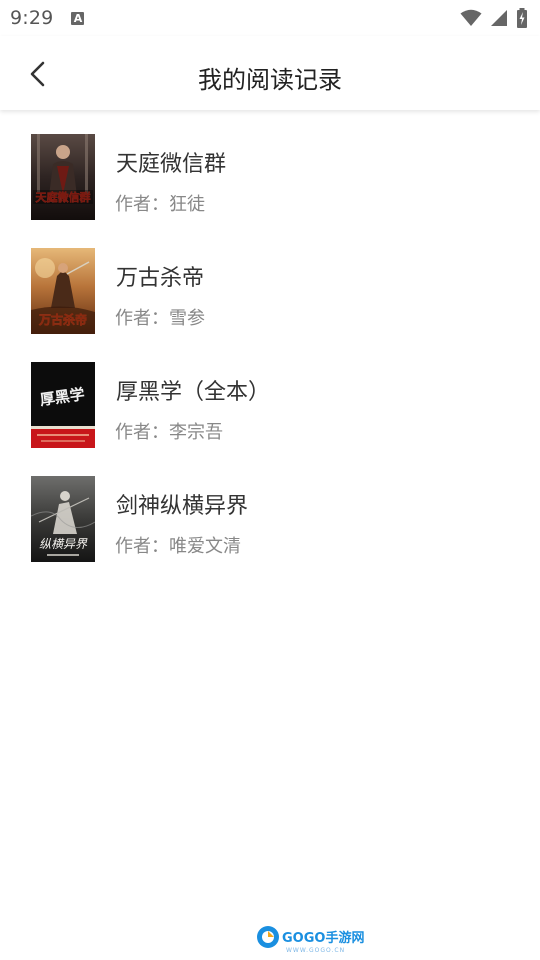 Image resolution: width=540 pixels, height=960 pixels. What do you see at coordinates (270, 177) in the screenshot?
I see `book-item: 天庭微信群 天庭微信群 作者：狂徒` at bounding box center [270, 177].